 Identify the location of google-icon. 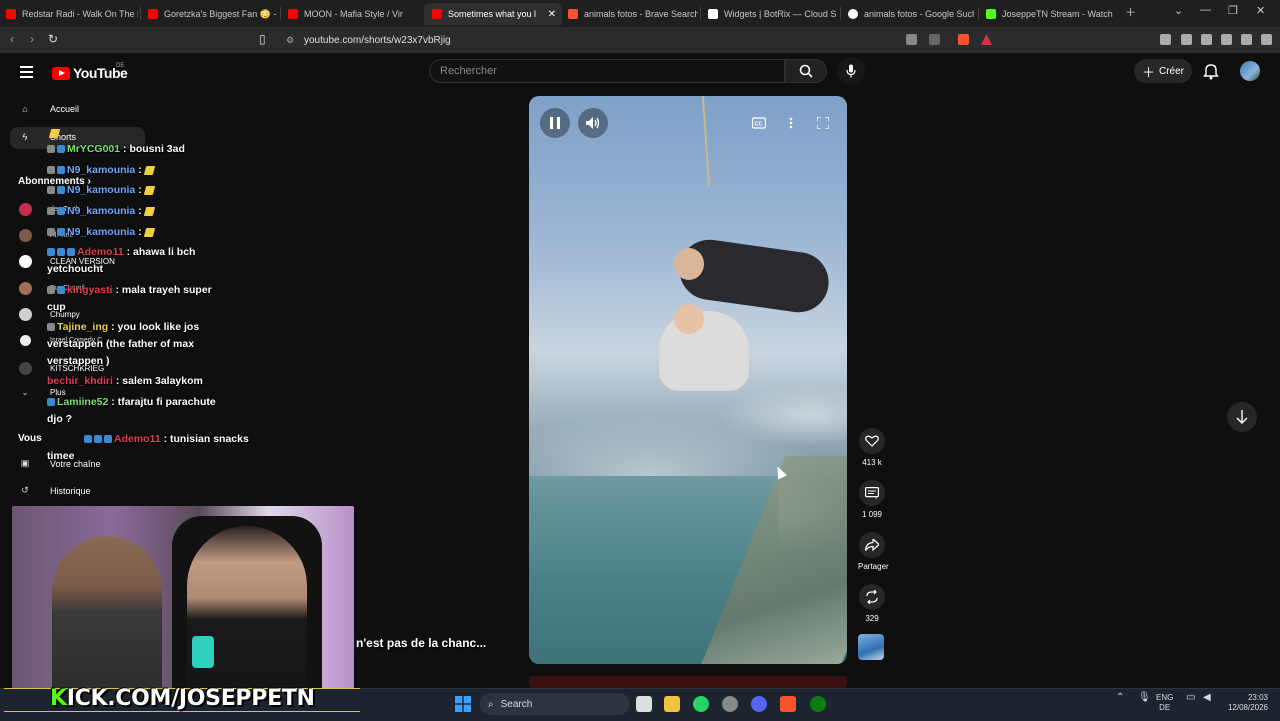
(853, 14).